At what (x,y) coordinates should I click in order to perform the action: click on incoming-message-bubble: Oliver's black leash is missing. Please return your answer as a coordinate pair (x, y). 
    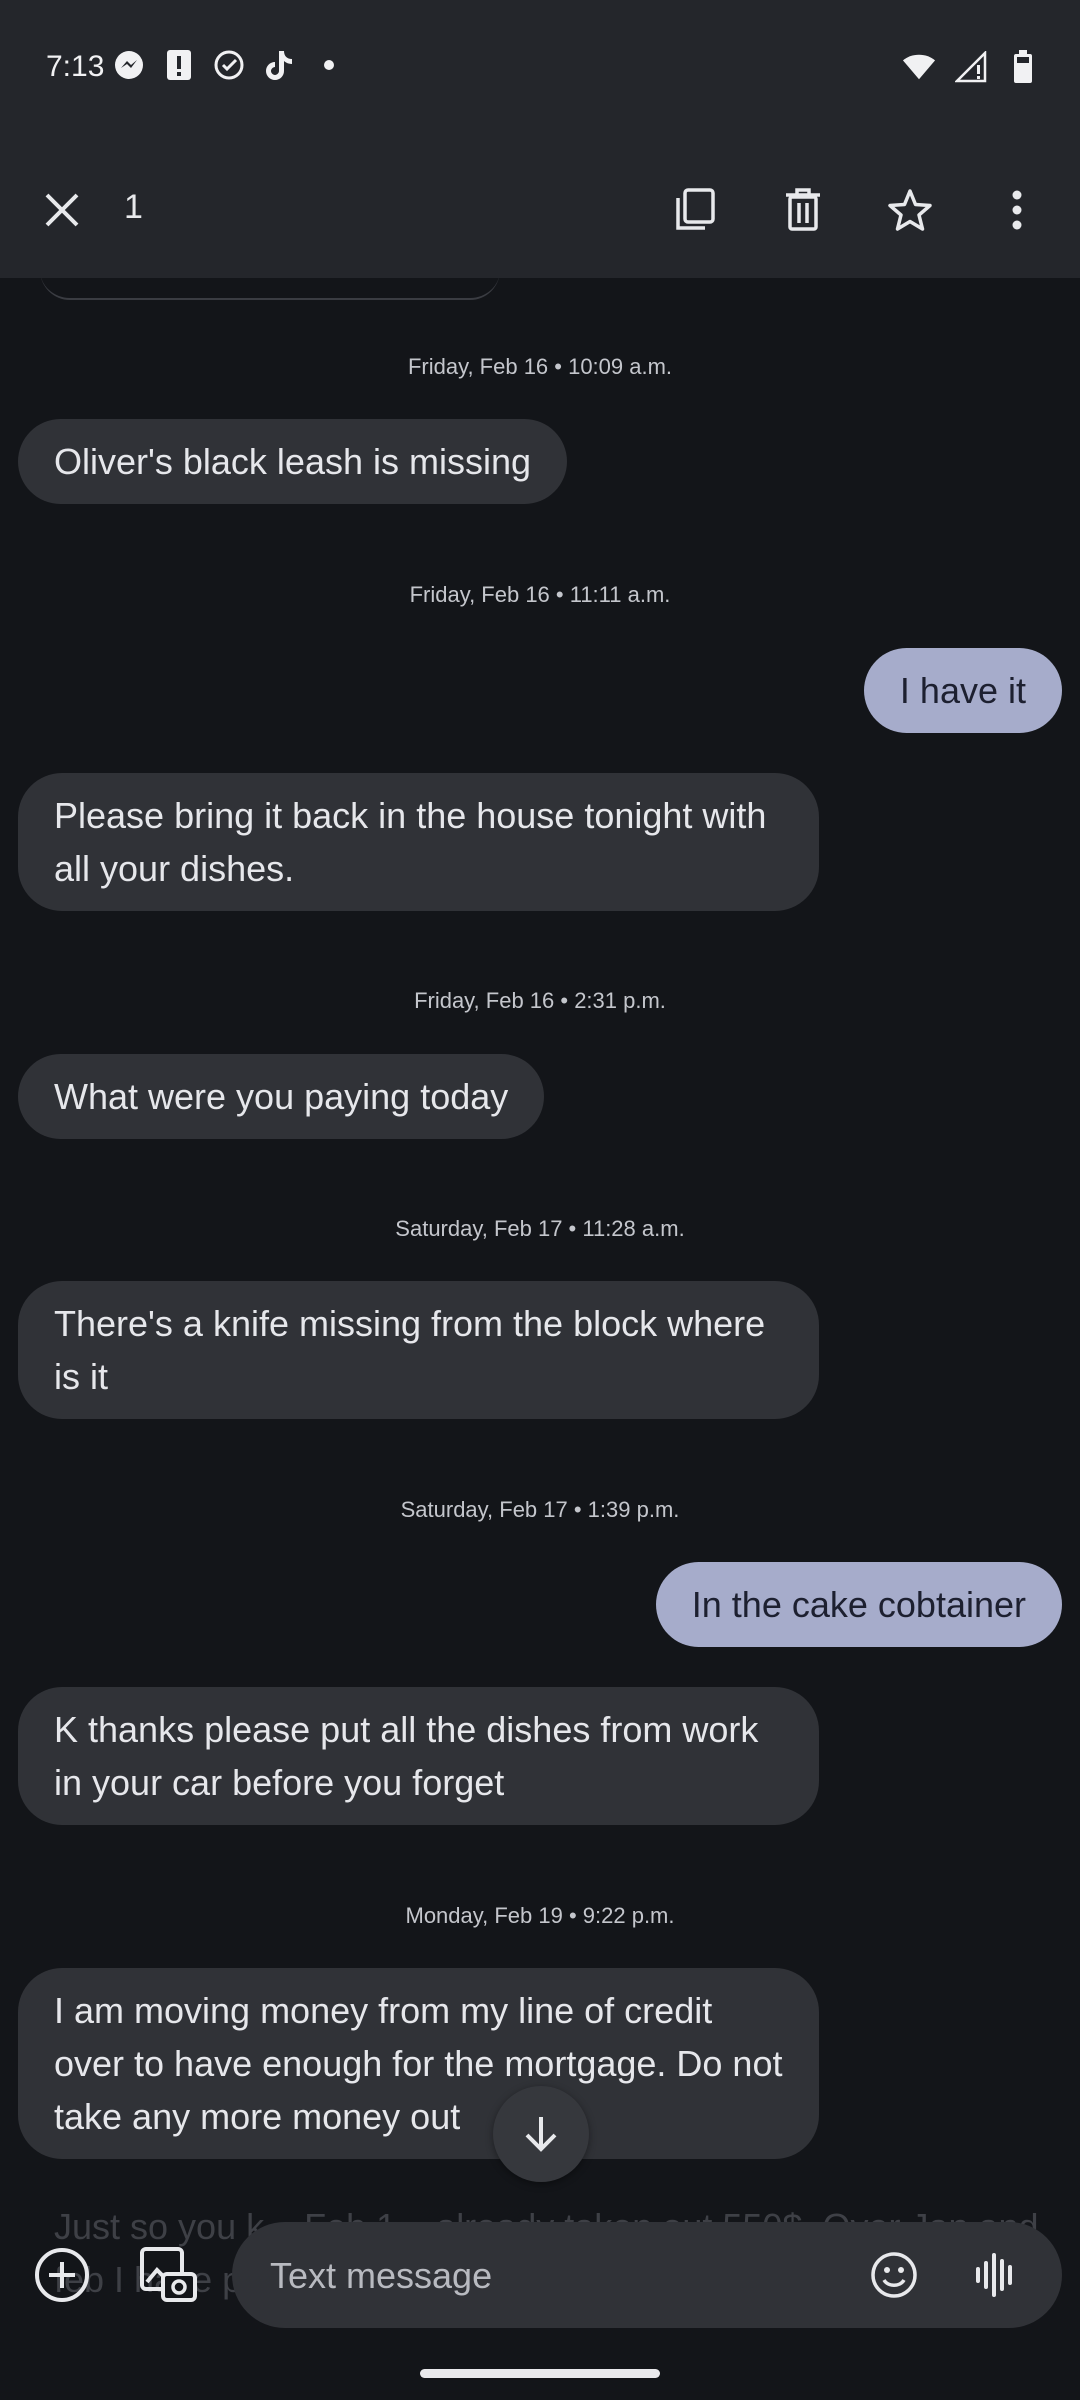
    Looking at the image, I should click on (293, 461).